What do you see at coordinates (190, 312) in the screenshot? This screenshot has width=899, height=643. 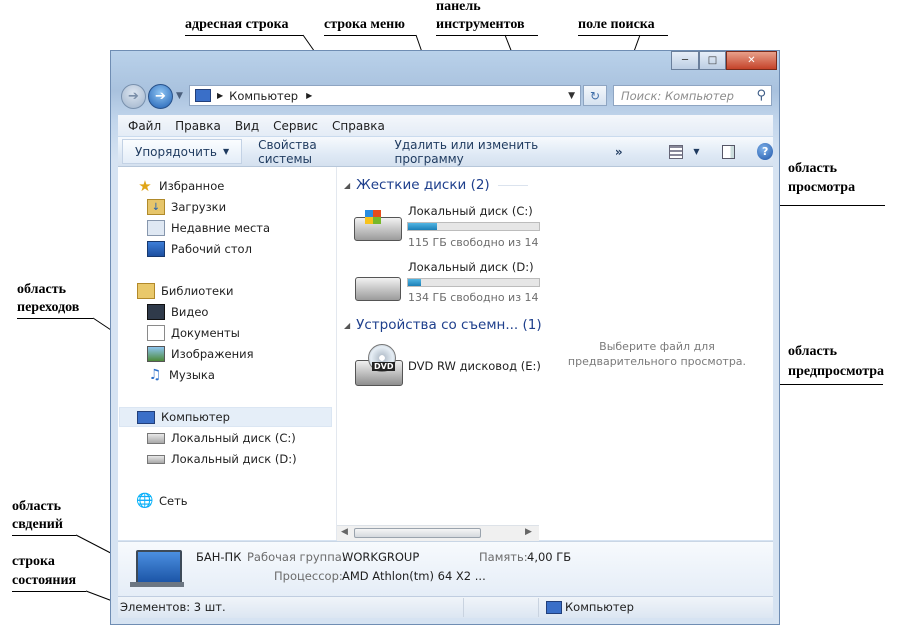 I see `nav-video-label: Видео` at bounding box center [190, 312].